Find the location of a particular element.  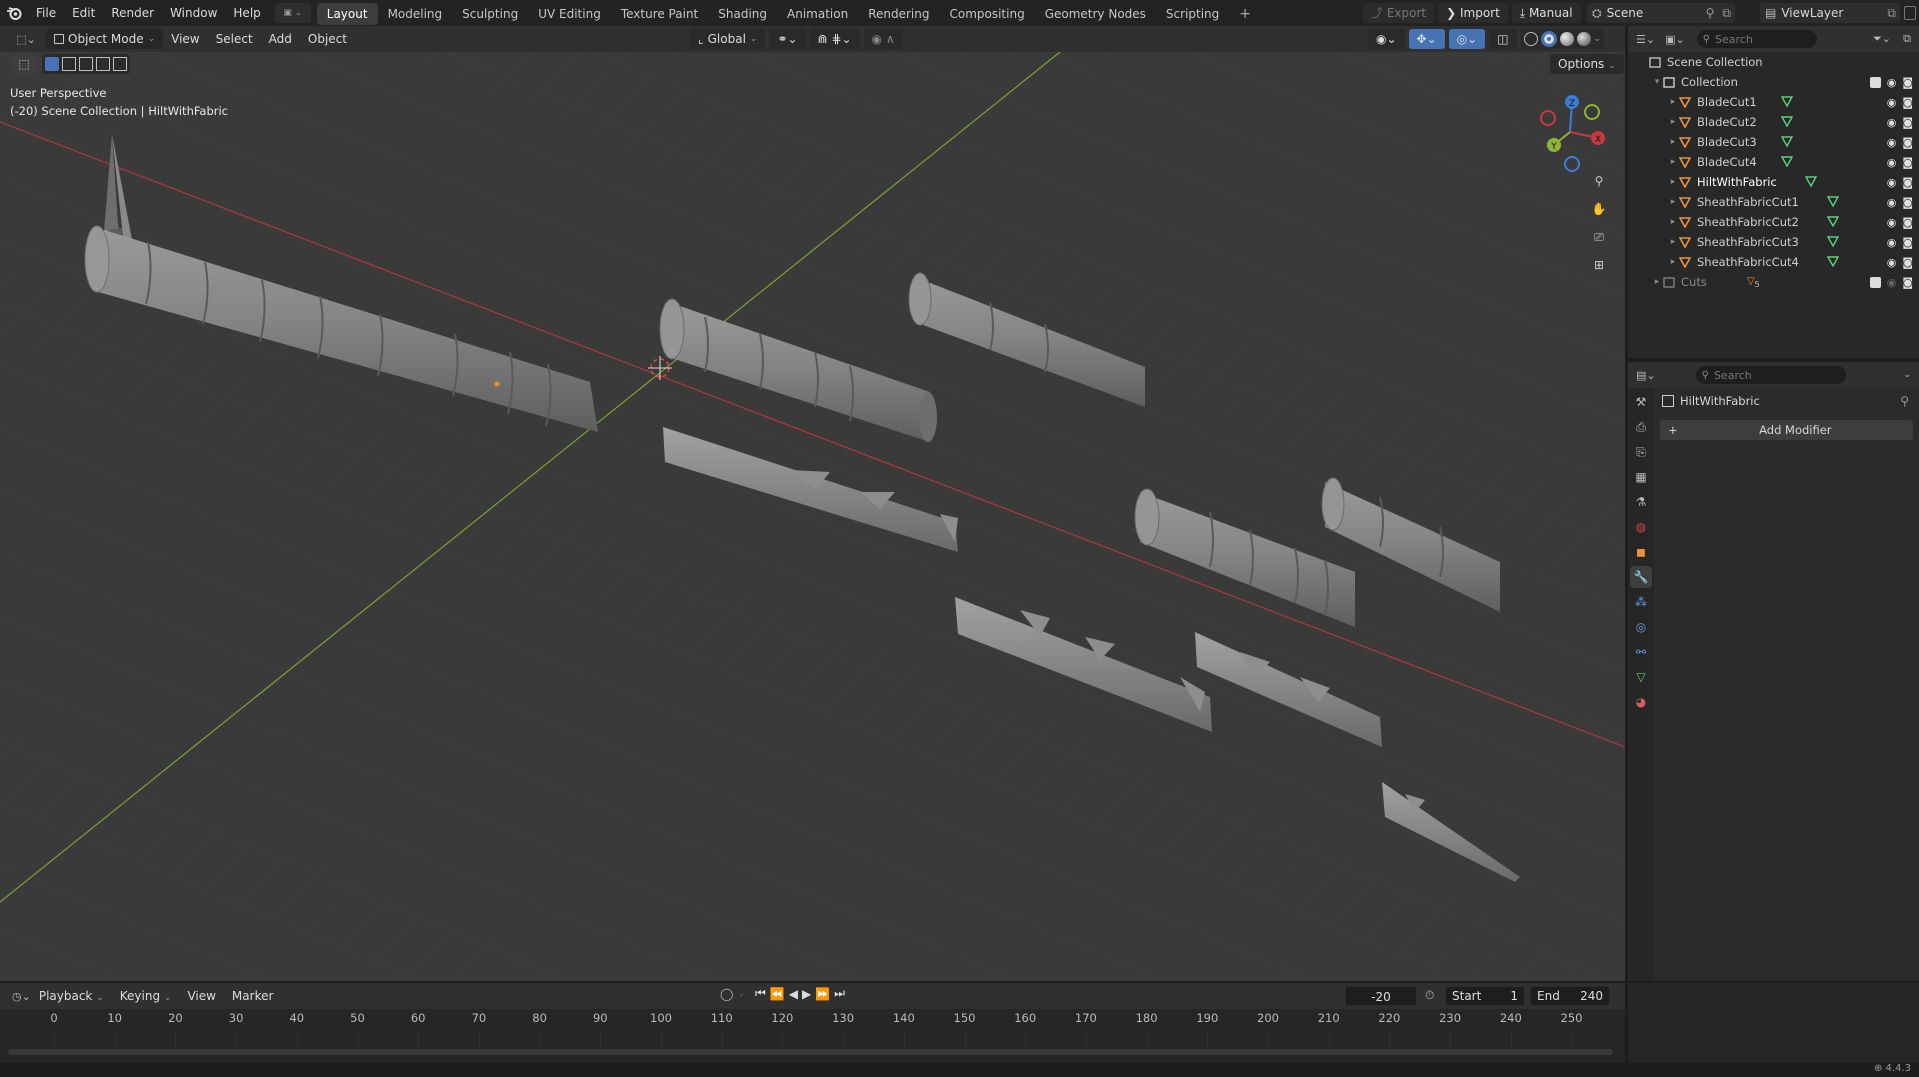

display-mode-icon: ▣⌄ is located at coordinates (1675, 39).